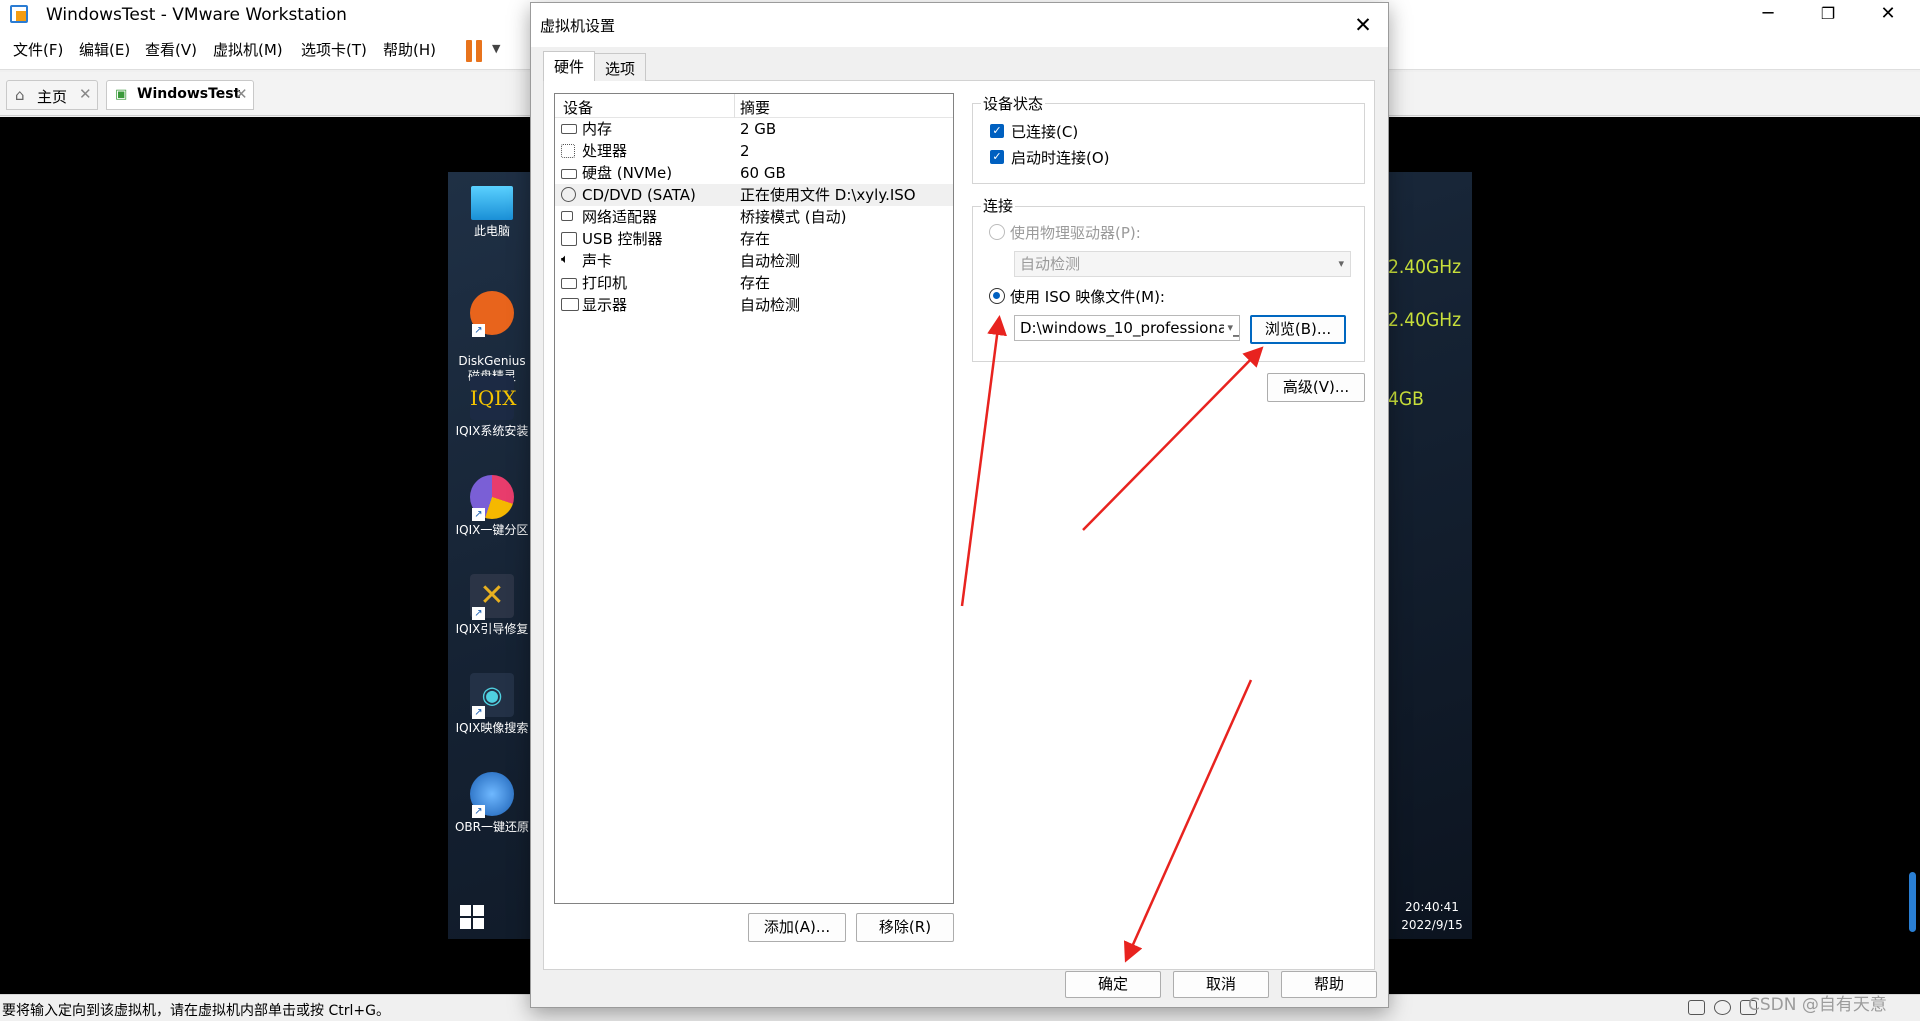  I want to click on connect-at-power-on-checkbox: ✓, so click(997, 157).